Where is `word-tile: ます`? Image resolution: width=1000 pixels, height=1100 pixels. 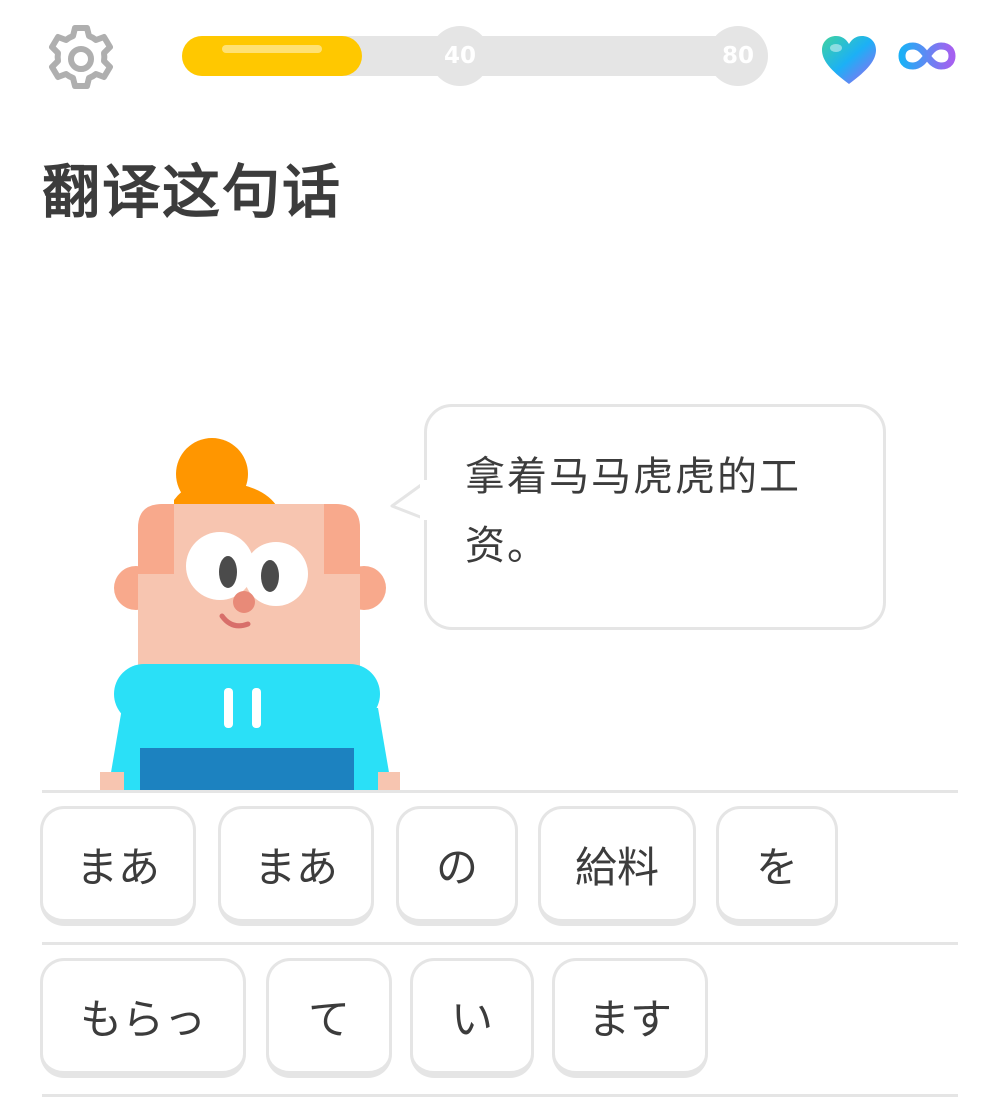
word-tile: ます is located at coordinates (630, 1018).